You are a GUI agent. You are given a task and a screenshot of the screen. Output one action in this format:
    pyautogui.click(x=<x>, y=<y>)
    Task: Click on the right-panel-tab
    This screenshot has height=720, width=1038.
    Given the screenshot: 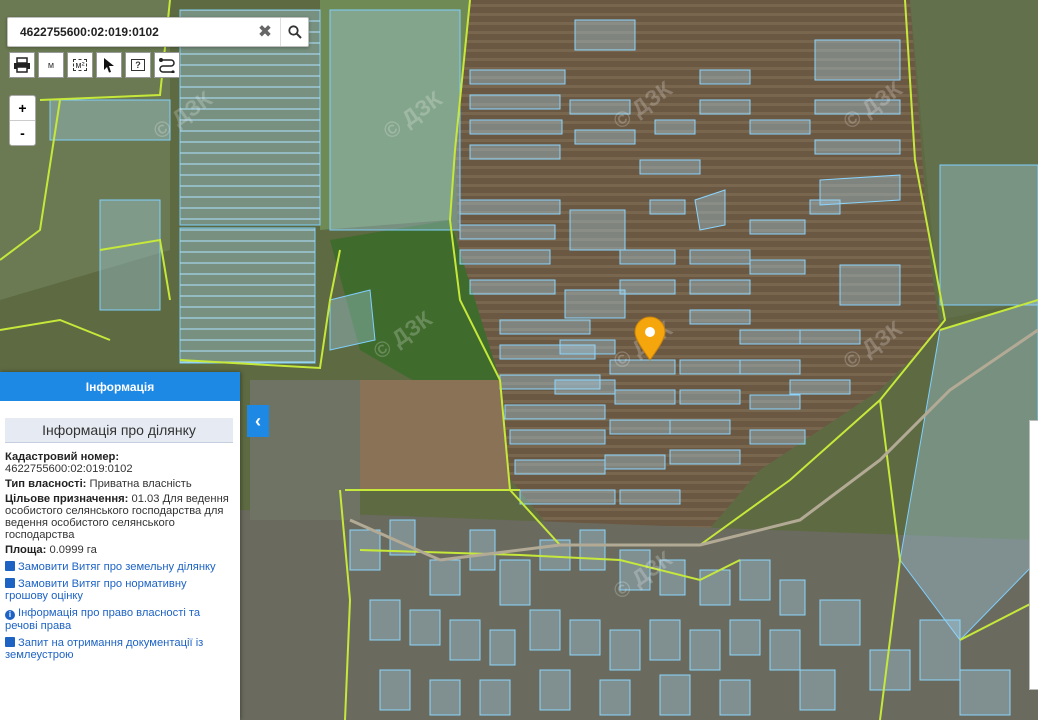 What is the action you would take?
    pyautogui.click(x=1033, y=555)
    